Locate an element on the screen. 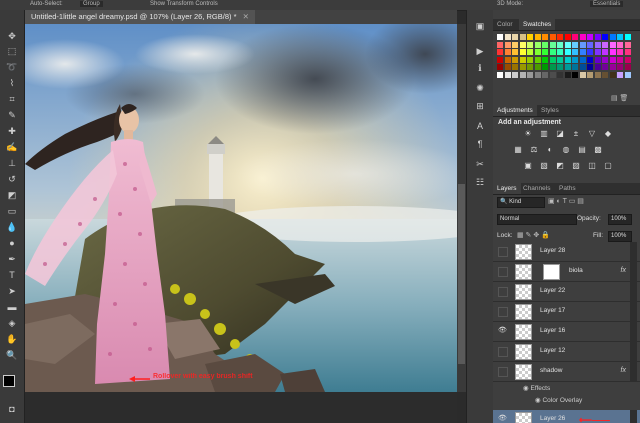 The width and height of the screenshot is (640, 423). exposure-icon: ± is located at coordinates (576, 134).